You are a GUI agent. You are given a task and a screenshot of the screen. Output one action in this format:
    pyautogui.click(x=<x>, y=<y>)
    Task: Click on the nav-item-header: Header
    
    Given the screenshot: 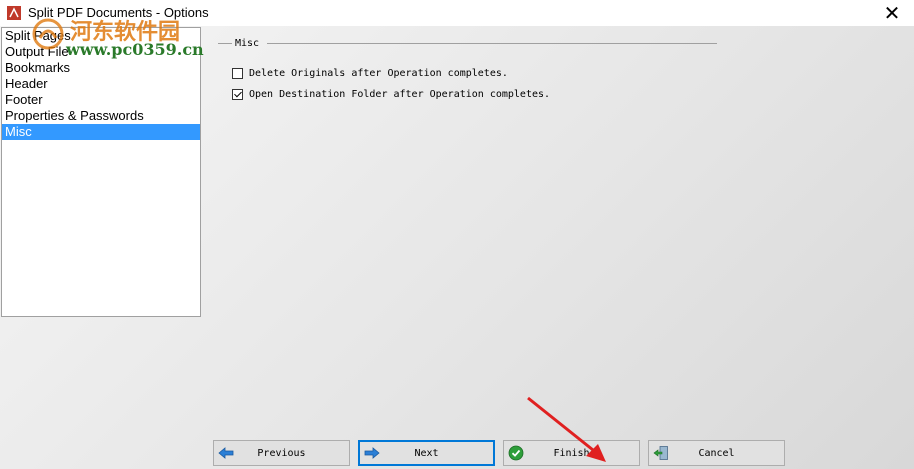 What is the action you would take?
    pyautogui.click(x=101, y=84)
    